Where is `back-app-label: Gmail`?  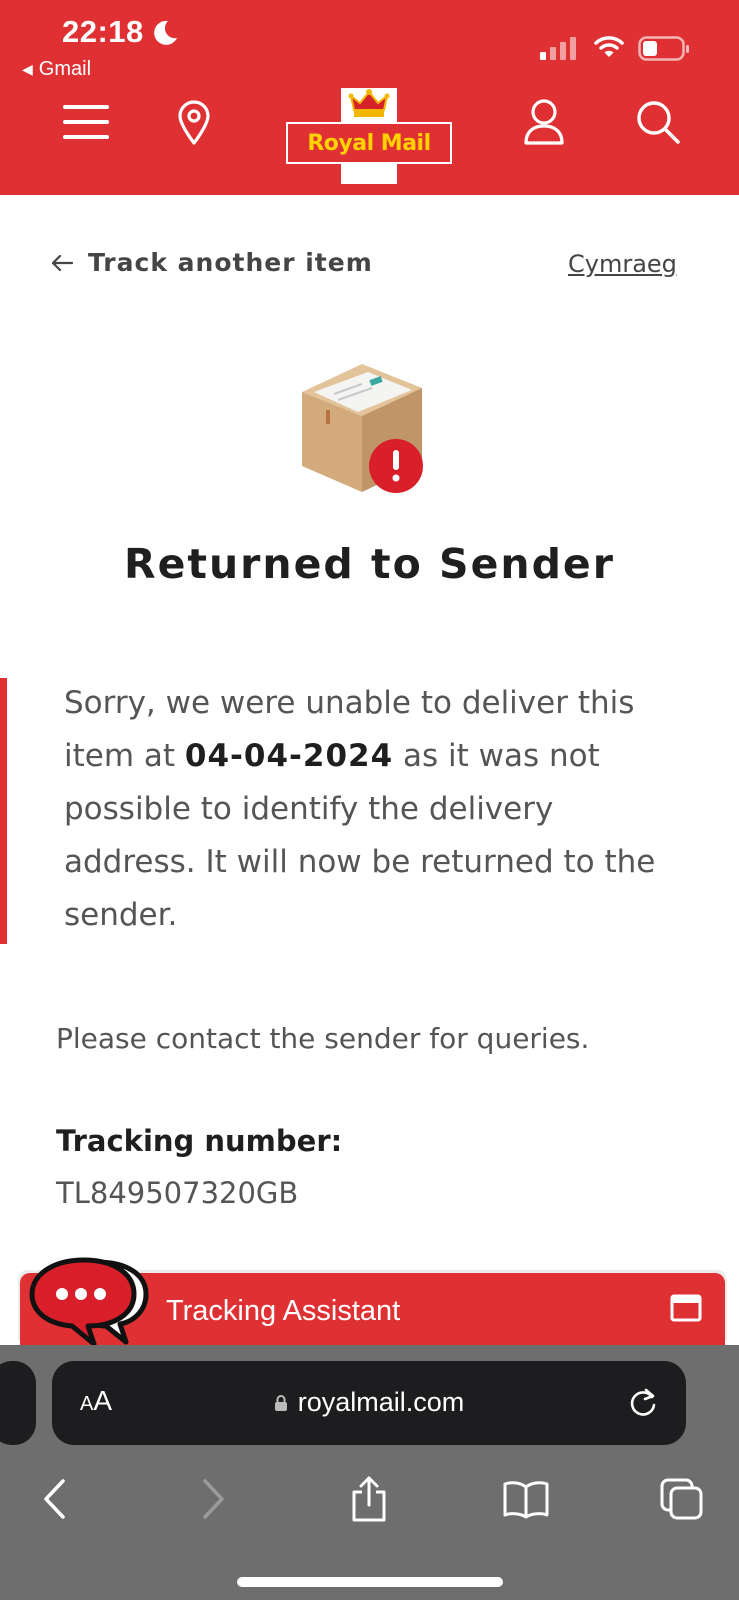 back-app-label: Gmail is located at coordinates (65, 69).